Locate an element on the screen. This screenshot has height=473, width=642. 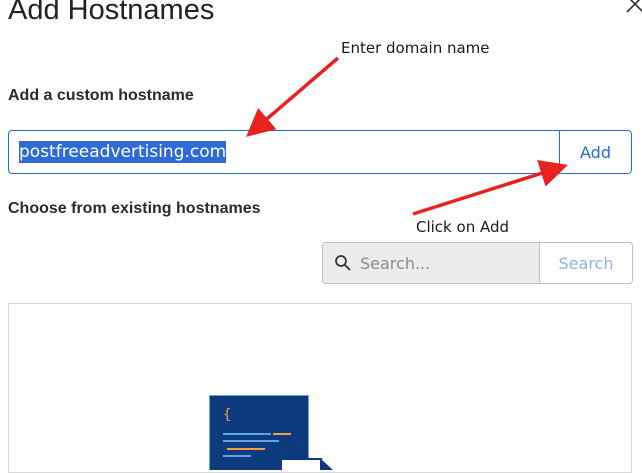
custom-hostname-input: postfreeadvertising.com is located at coordinates (284, 152).